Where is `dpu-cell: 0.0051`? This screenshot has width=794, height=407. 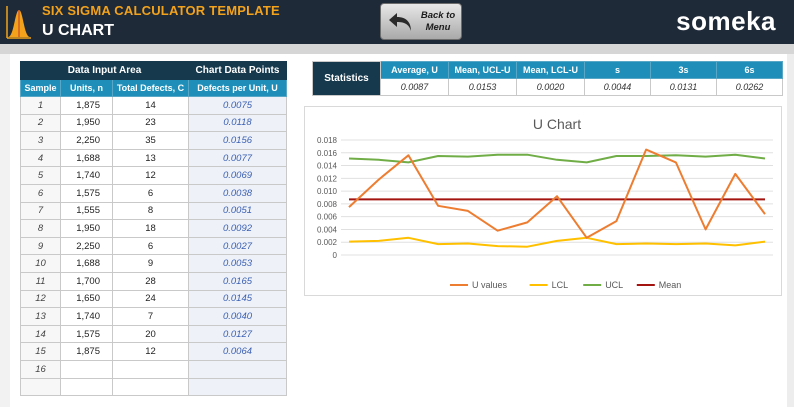 dpu-cell: 0.0051 is located at coordinates (237, 211).